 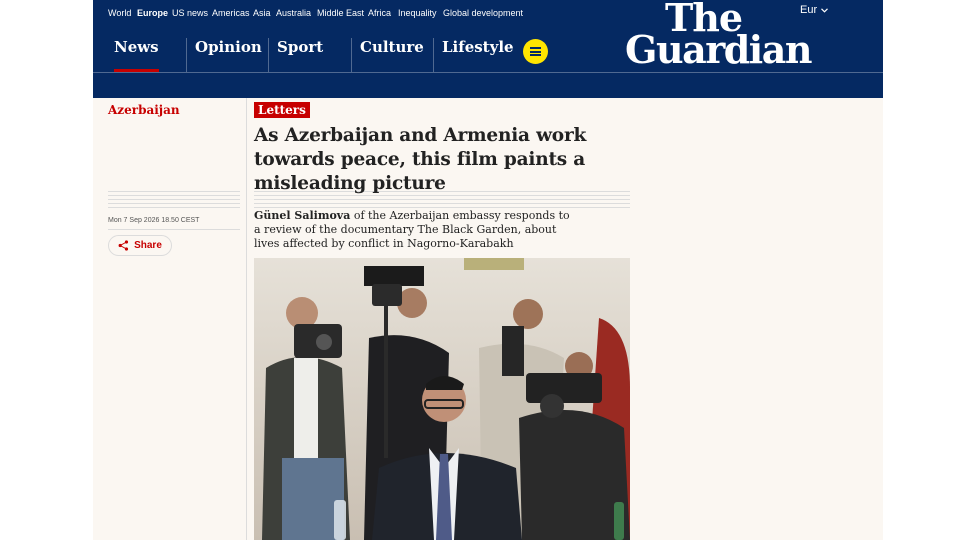 I want to click on left-meta-column, so click(x=173, y=319).